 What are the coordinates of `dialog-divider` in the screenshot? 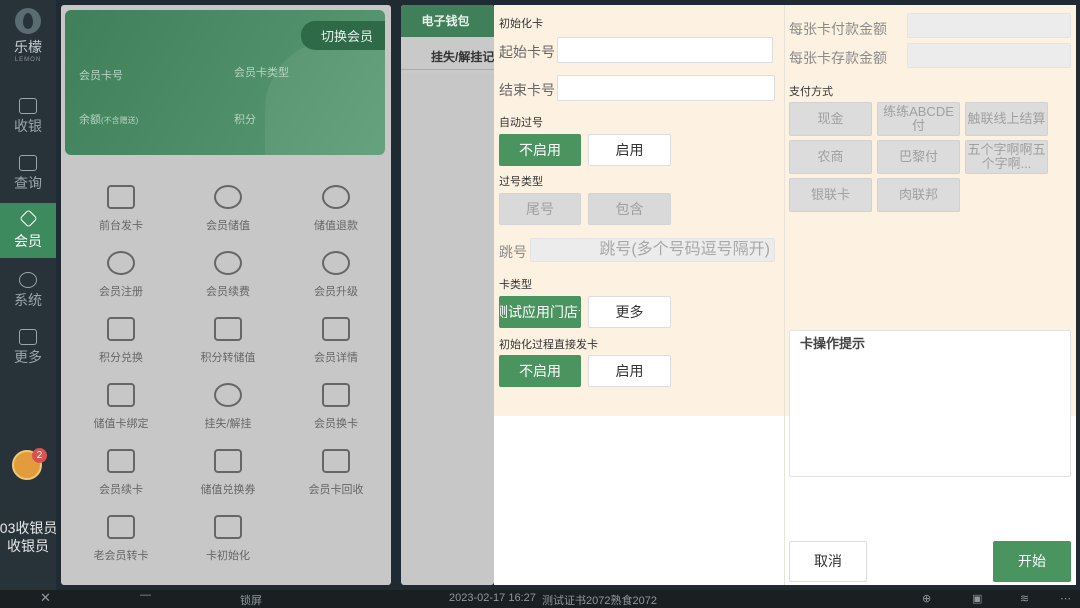 It's located at (784, 295).